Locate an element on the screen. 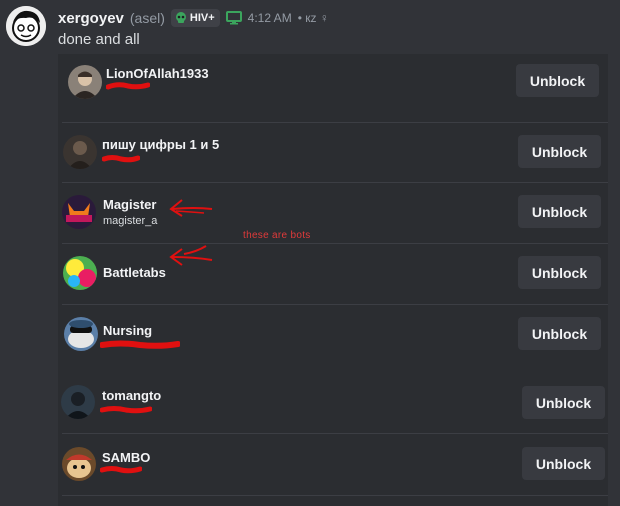 The image size is (620, 506). cartoon-hat-icon is located at coordinates (79, 464).